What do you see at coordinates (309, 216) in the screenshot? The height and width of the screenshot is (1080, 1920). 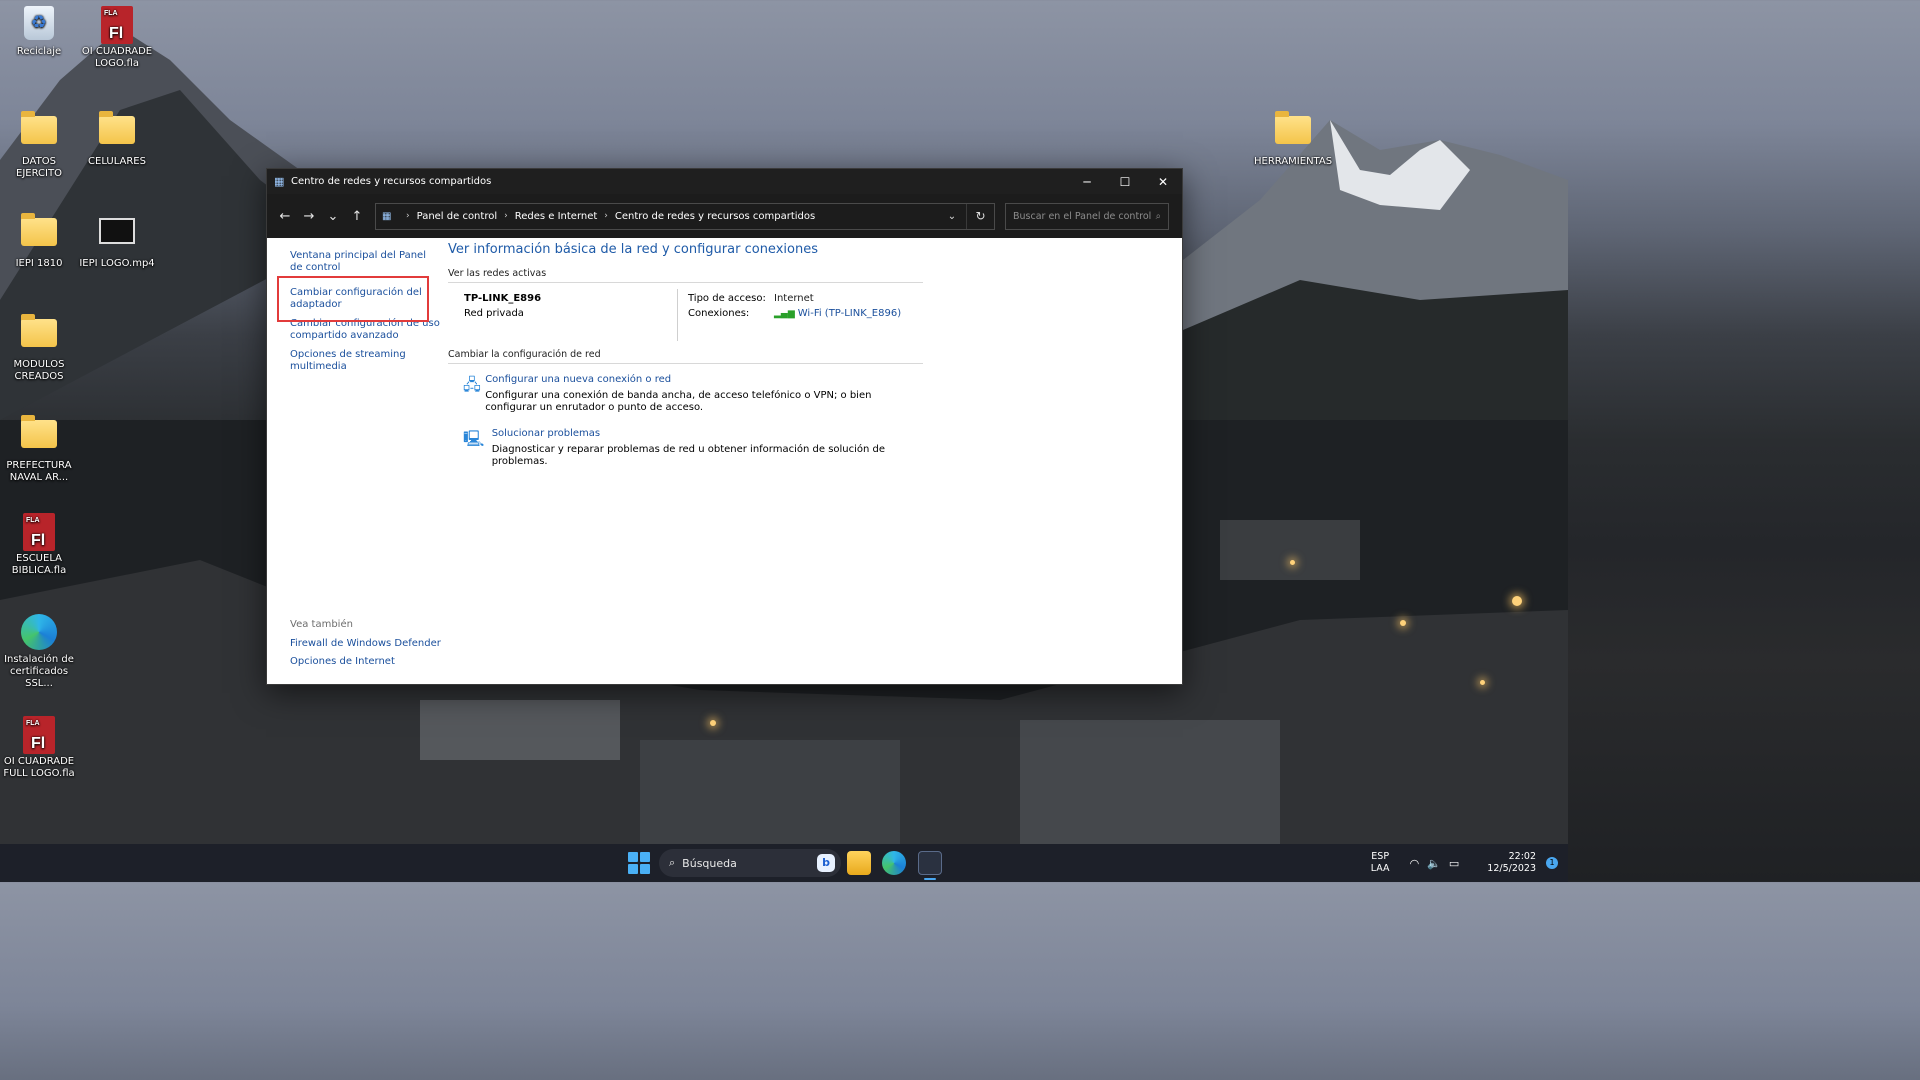 I see `forward-button: →` at bounding box center [309, 216].